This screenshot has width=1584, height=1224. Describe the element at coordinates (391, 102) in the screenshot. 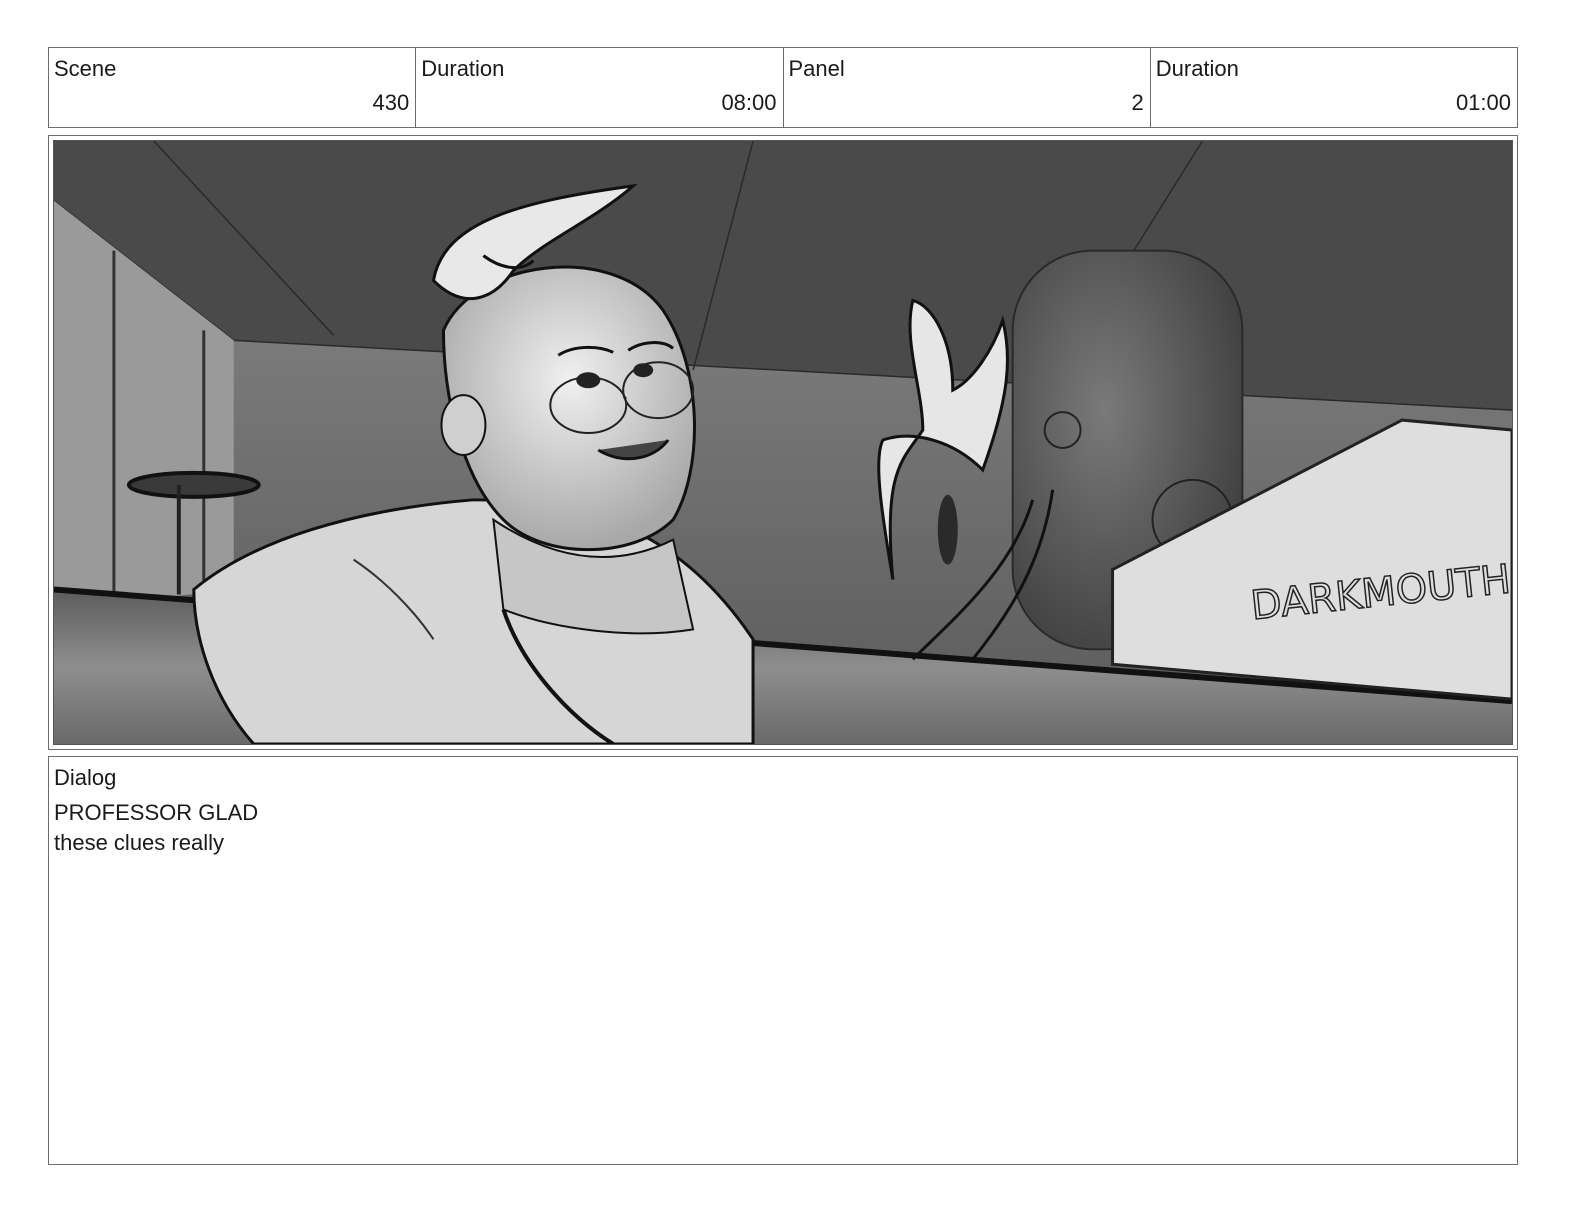

I see `scene-value: 430` at that location.